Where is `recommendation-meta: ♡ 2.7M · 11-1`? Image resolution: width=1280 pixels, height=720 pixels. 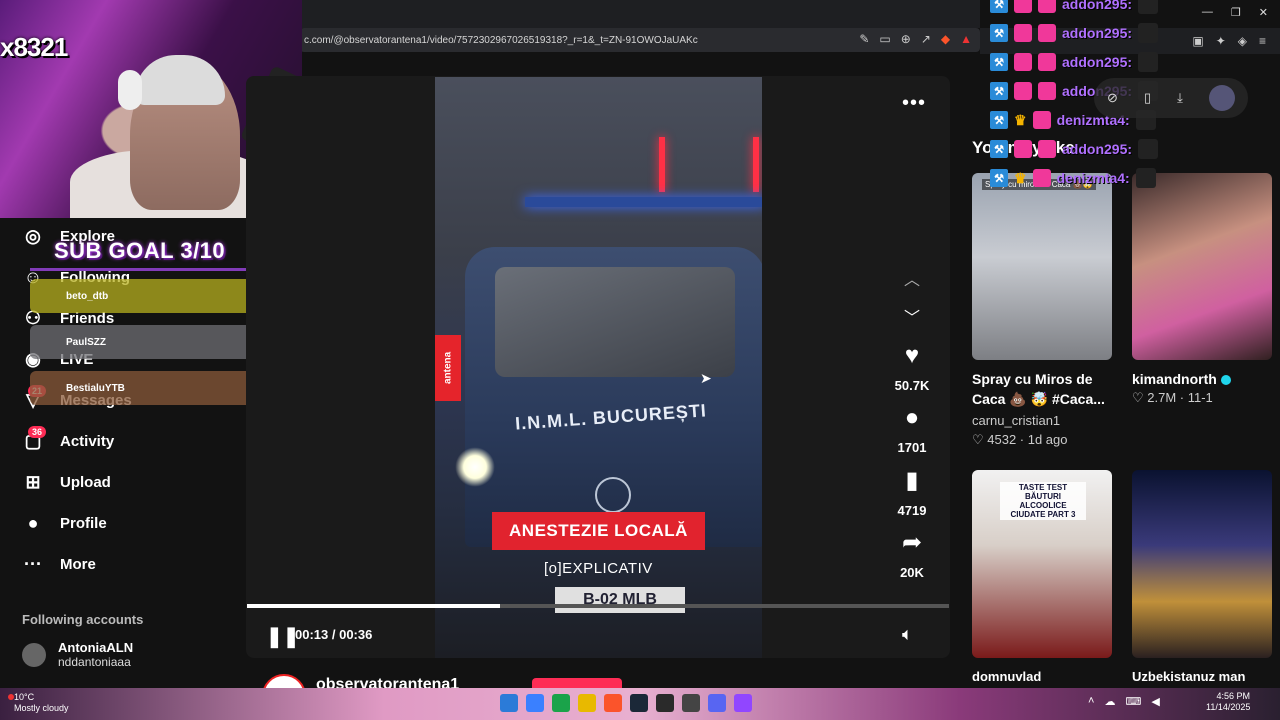
recommendation-meta: ♡ 2.7M · 11-1 is located at coordinates (1172, 397).